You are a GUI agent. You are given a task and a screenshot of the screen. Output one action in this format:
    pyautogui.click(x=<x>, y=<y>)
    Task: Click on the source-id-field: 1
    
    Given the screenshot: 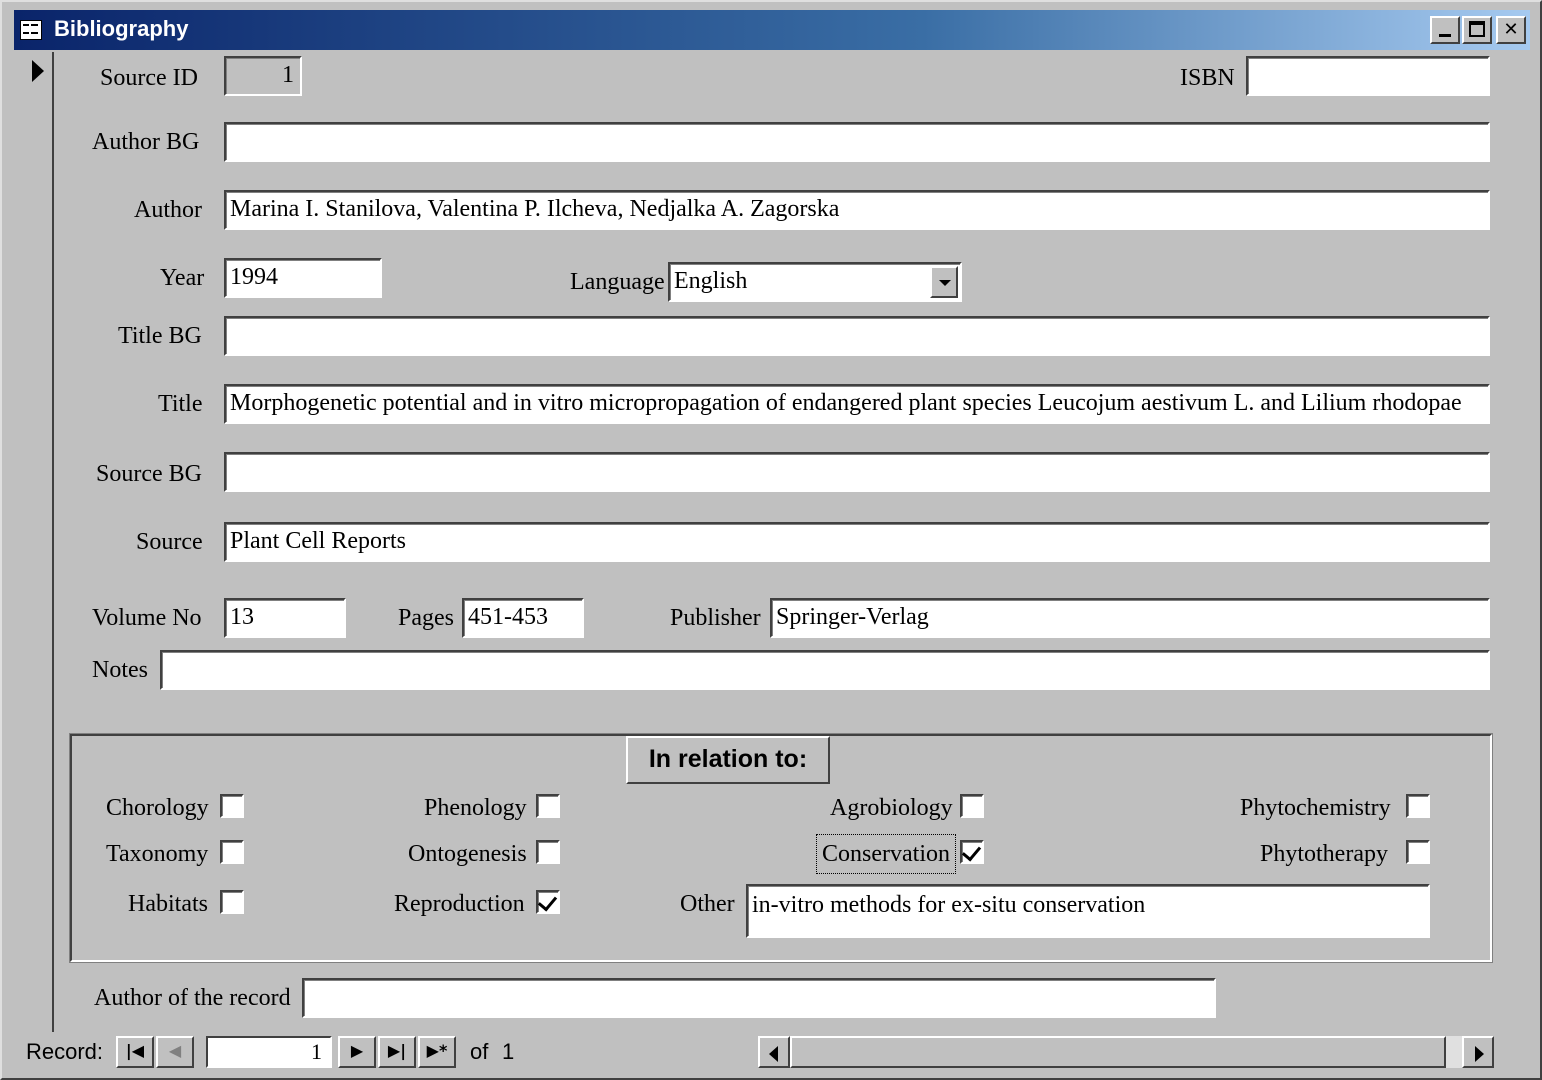 What is the action you would take?
    pyautogui.click(x=263, y=76)
    